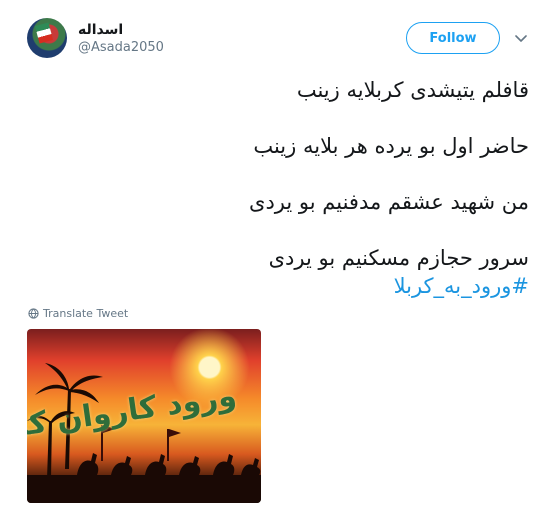  Describe the element at coordinates (398, 258) in the screenshot. I see `tweet-line: سرور حجازم مسکنیم بو یردی` at that location.